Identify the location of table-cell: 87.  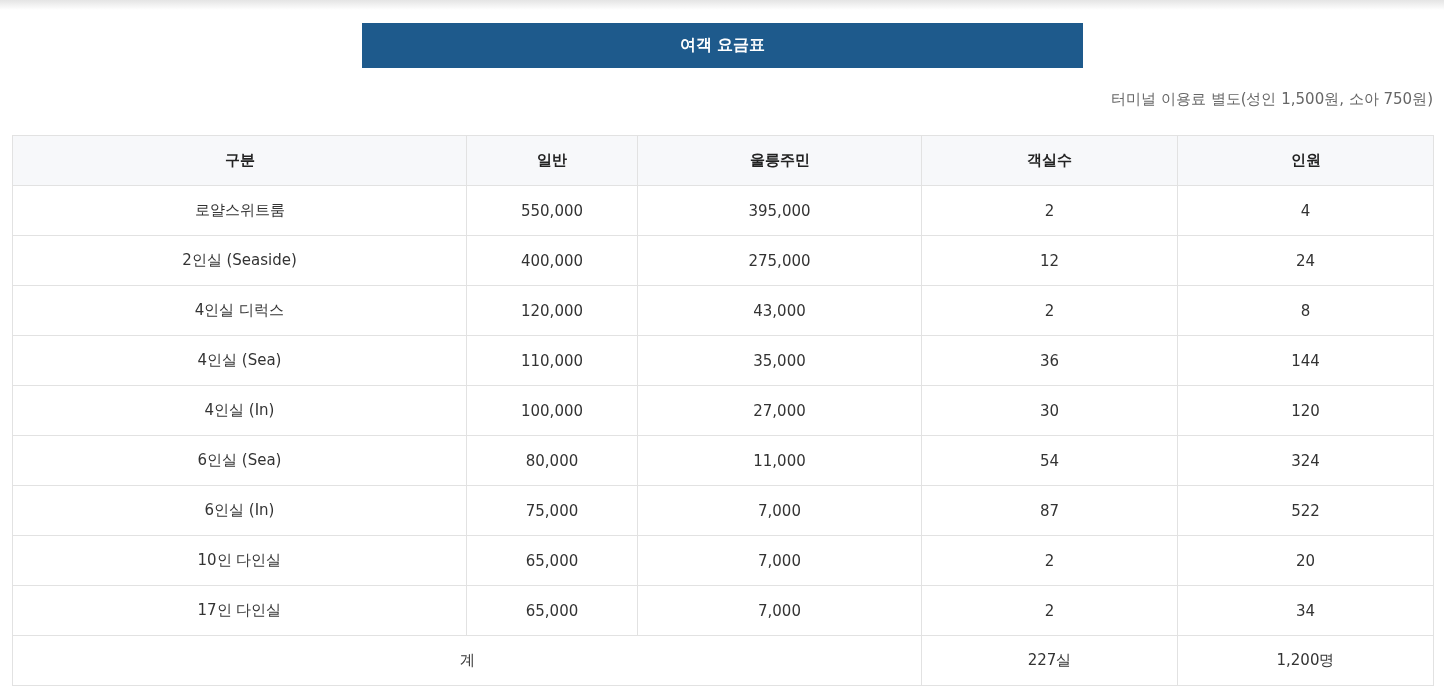
(1049, 510).